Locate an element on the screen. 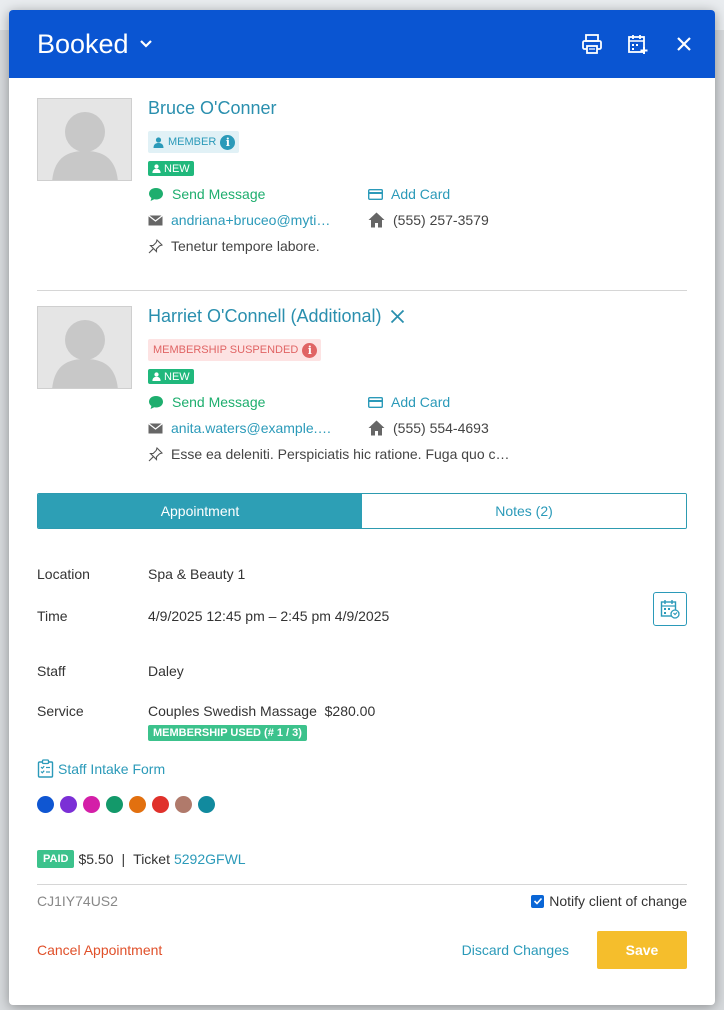 The height and width of the screenshot is (1010, 724). staff-label: Staff is located at coordinates (51, 671).